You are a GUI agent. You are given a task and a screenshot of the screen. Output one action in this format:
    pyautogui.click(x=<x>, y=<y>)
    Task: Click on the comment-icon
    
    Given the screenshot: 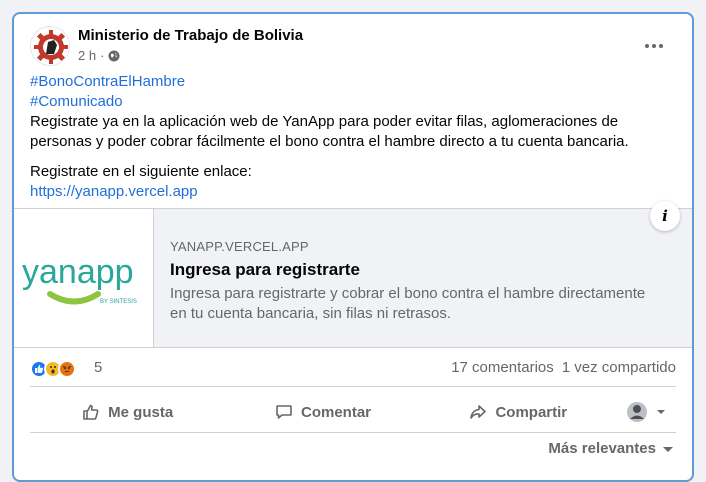 What is the action you would take?
    pyautogui.click(x=284, y=412)
    